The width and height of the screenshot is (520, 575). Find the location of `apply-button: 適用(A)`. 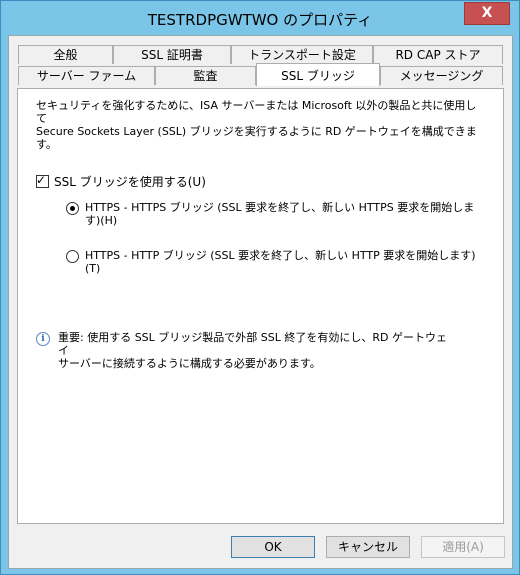

apply-button: 適用(A) is located at coordinates (463, 547).